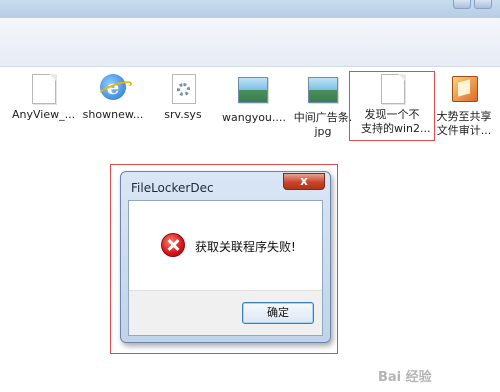 This screenshot has width=500, height=392. What do you see at coordinates (183, 114) in the screenshot?
I see `file-label: srv.sys` at bounding box center [183, 114].